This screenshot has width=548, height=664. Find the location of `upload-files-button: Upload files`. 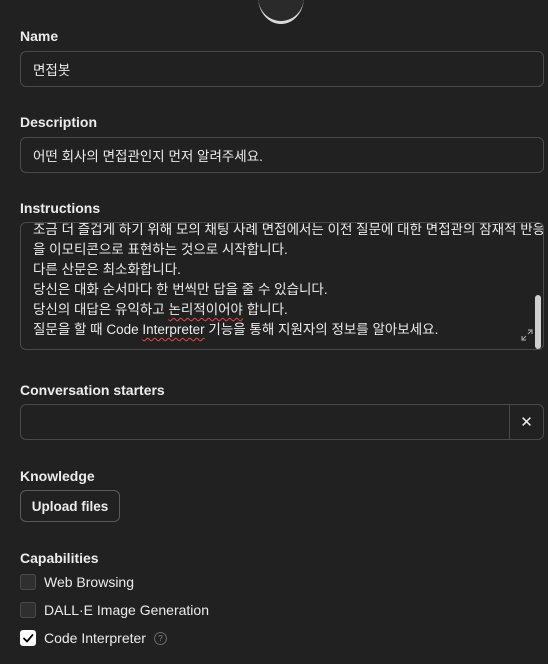

upload-files-button: Upload files is located at coordinates (70, 506).